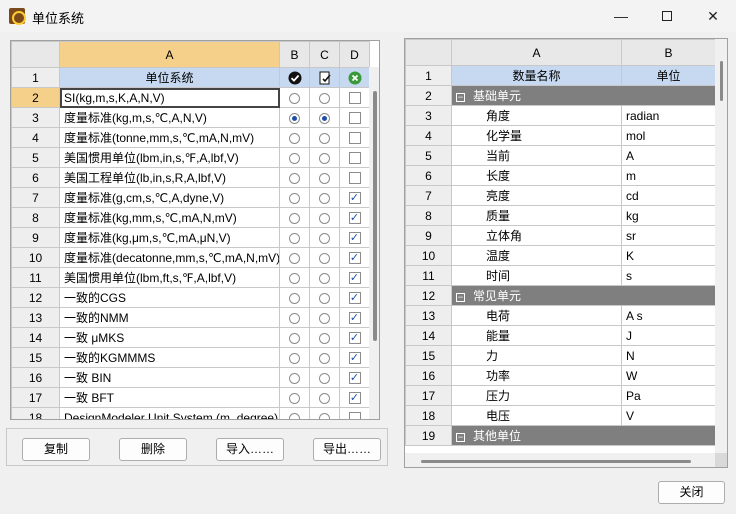  I want to click on unit-value: A, so click(668, 155).